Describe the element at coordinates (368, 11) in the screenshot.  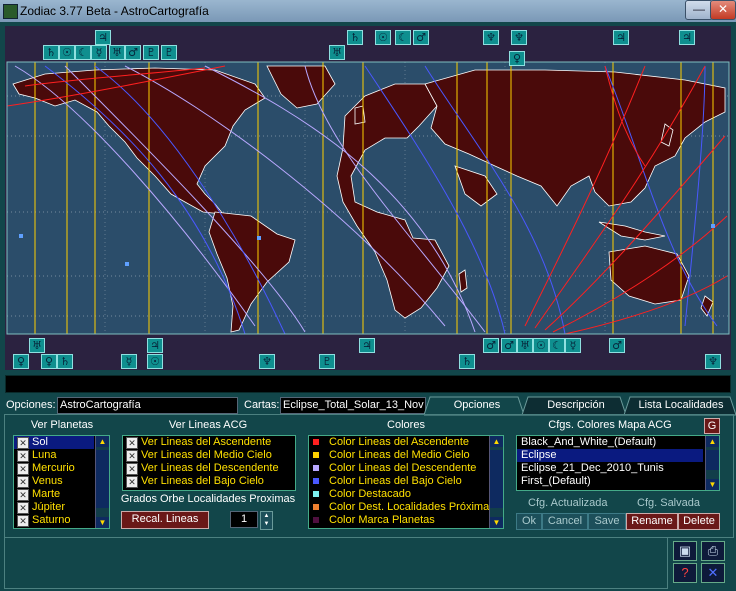
I see `title-bar: Zodiac 3.77 Beta - AstroCartografía — ✕` at that location.